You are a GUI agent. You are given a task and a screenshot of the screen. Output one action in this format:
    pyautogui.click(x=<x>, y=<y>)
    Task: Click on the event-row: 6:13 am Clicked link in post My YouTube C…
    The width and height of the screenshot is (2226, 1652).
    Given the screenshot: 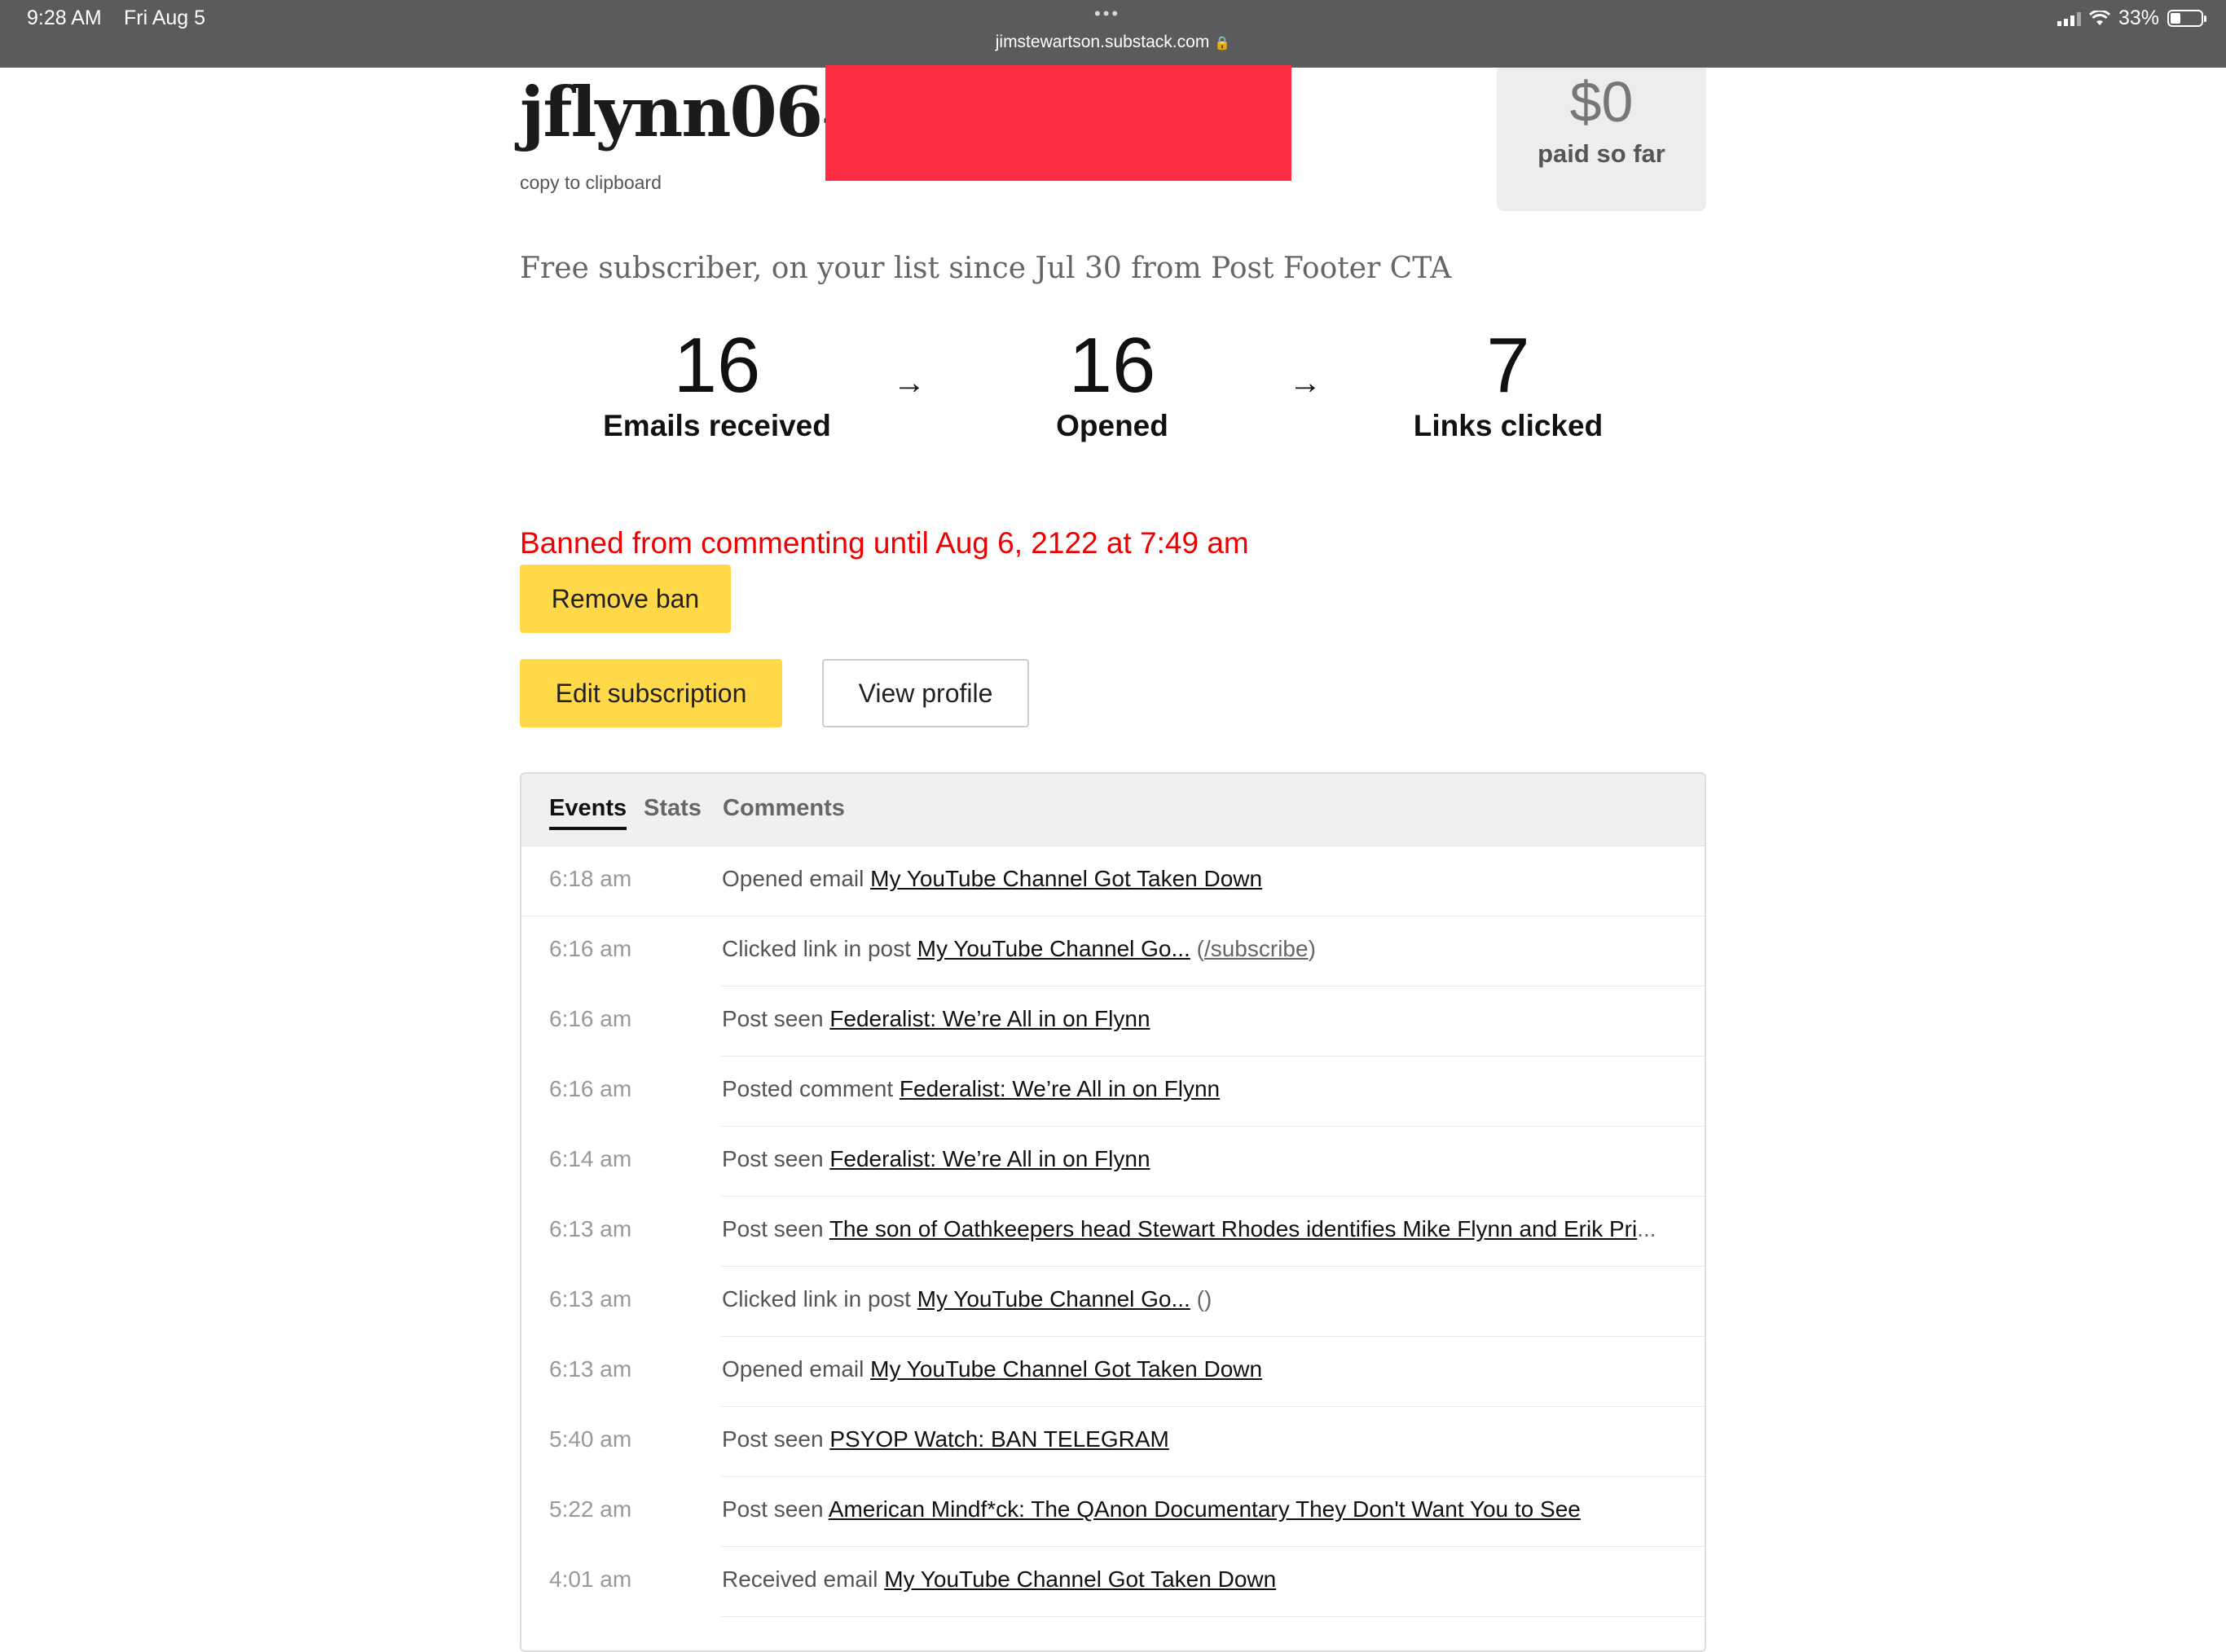 What is the action you would take?
    pyautogui.click(x=1113, y=1302)
    